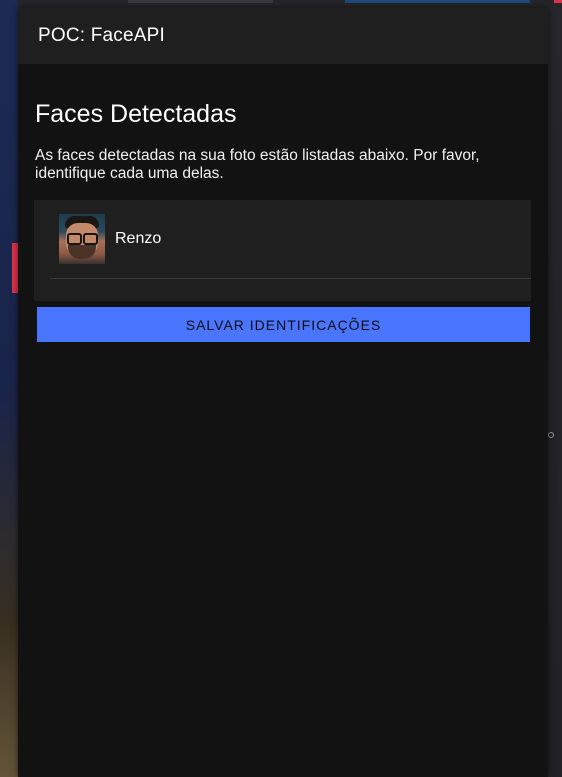 This screenshot has width=562, height=777. I want to click on background-top-tab-active, so click(437, 1).